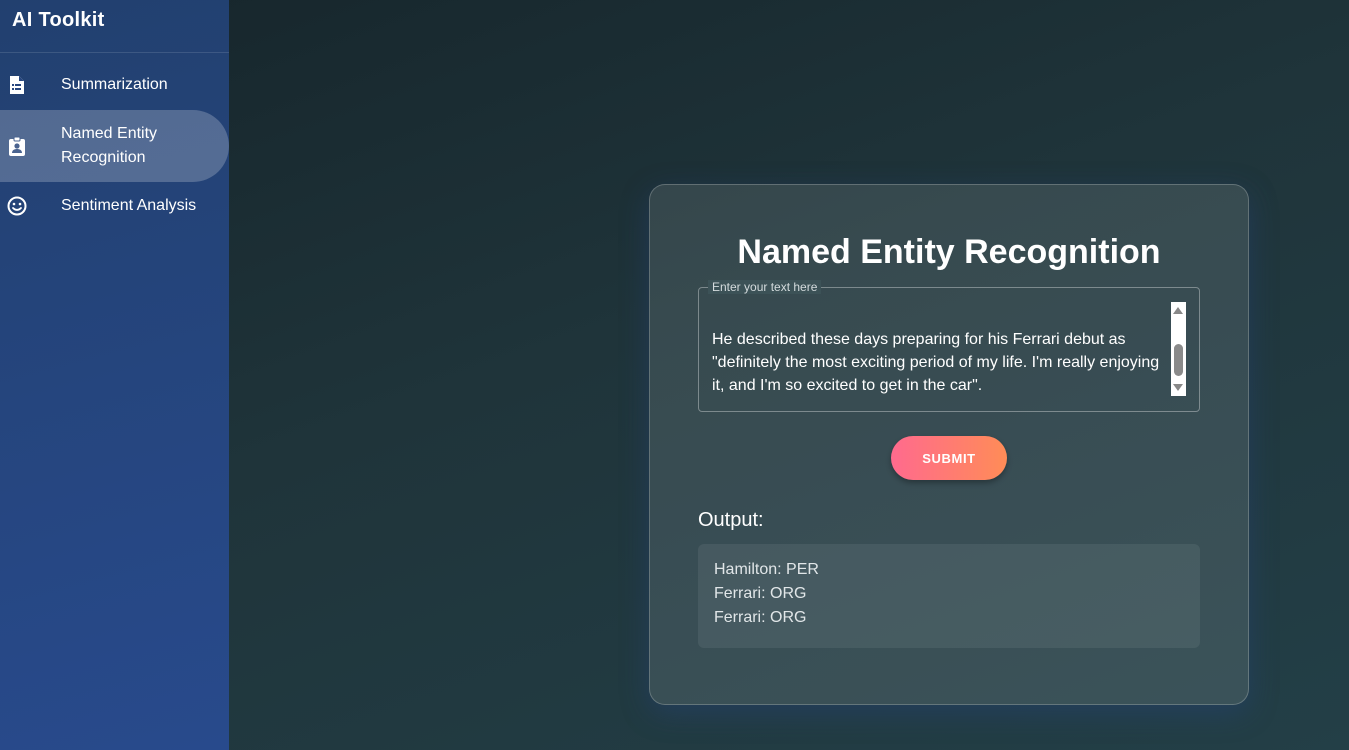 The height and width of the screenshot is (750, 1349). I want to click on scroll-up-icon, so click(1178, 310).